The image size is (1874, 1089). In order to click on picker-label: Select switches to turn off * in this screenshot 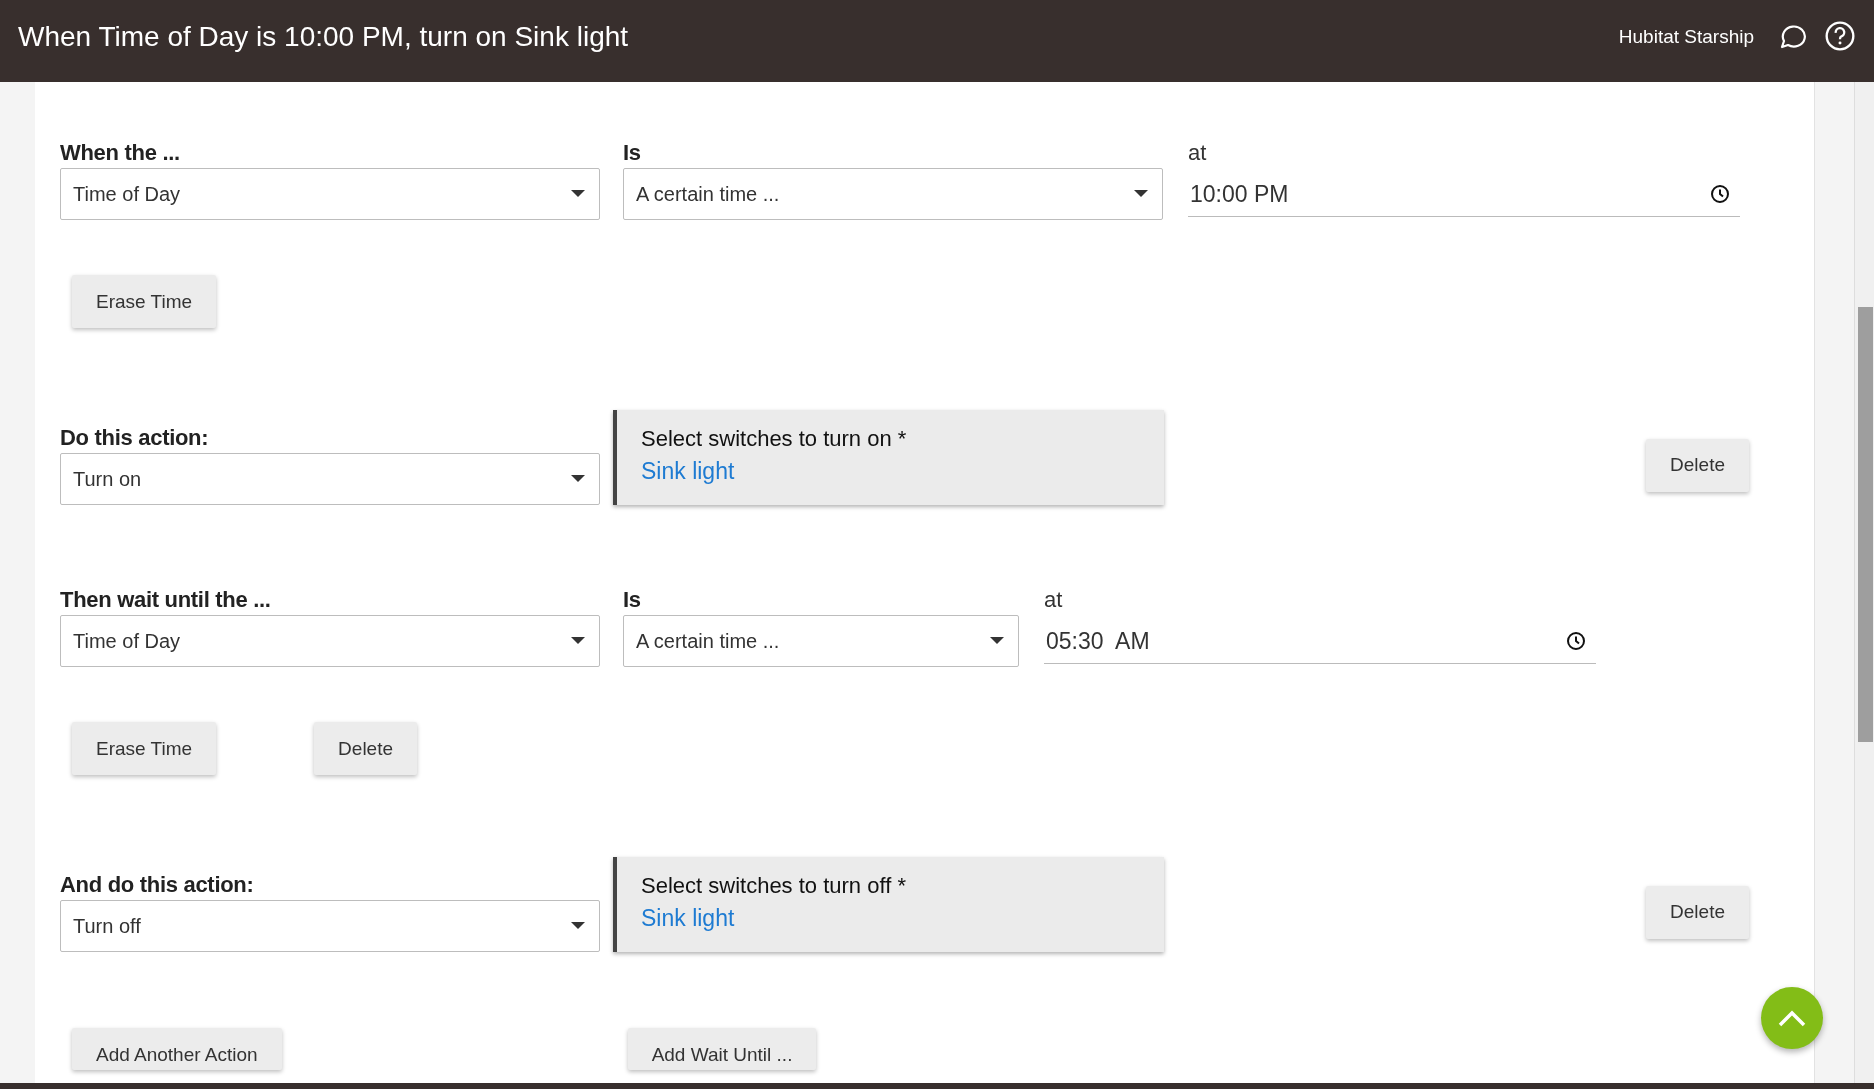, I will do `click(774, 886)`.